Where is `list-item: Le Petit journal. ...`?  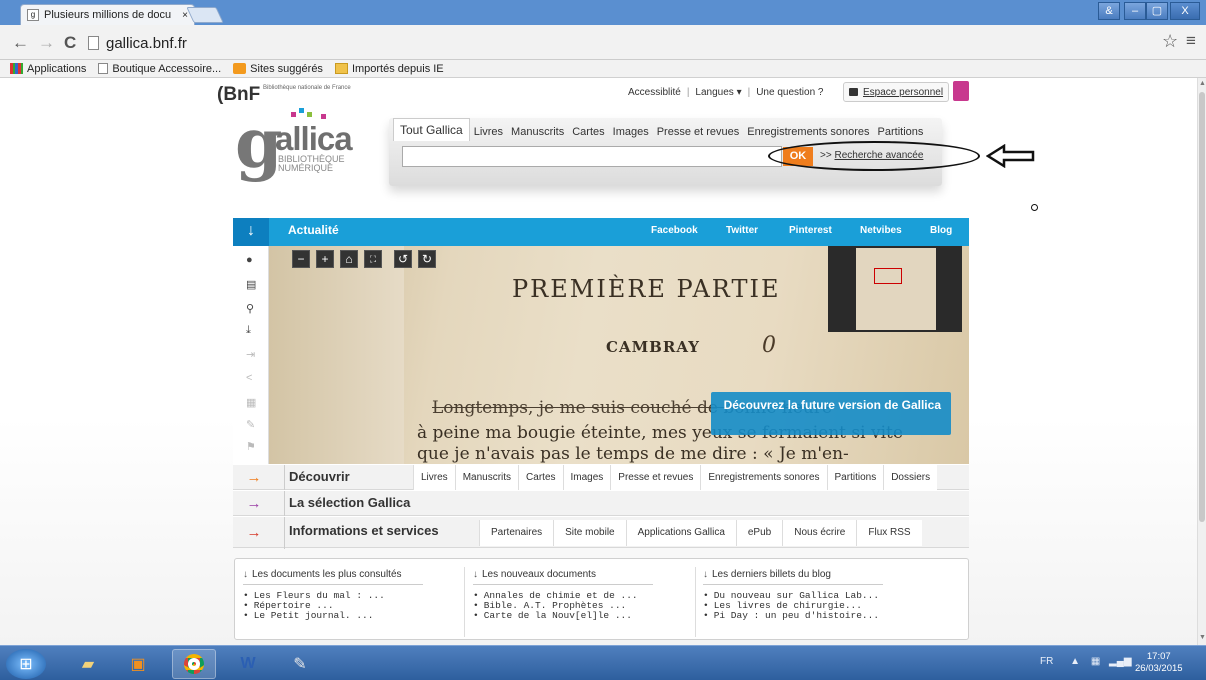
list-item: Le Petit journal. ... is located at coordinates (333, 616).